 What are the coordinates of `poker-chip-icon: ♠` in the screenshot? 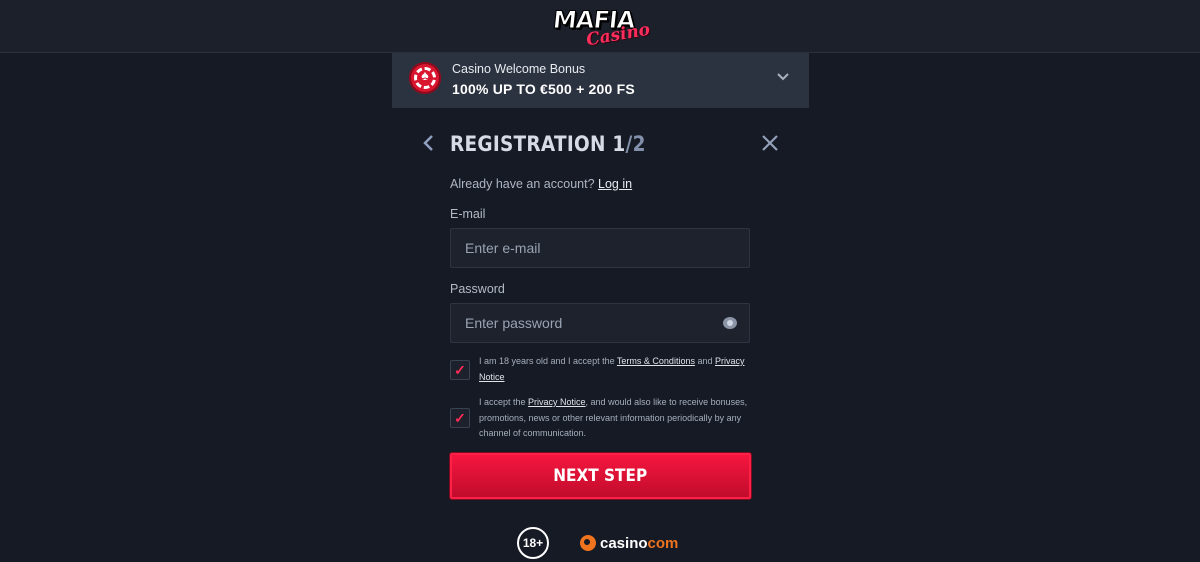 It's located at (425, 78).